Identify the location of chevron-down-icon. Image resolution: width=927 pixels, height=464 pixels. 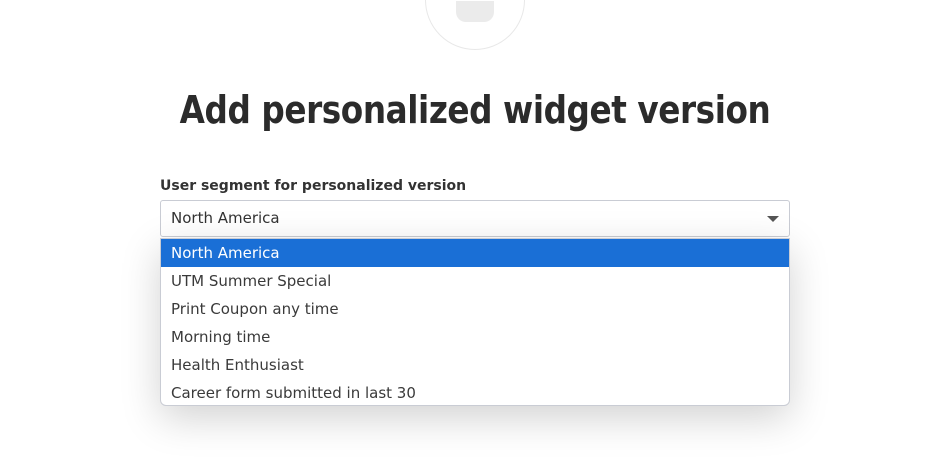
(773, 219).